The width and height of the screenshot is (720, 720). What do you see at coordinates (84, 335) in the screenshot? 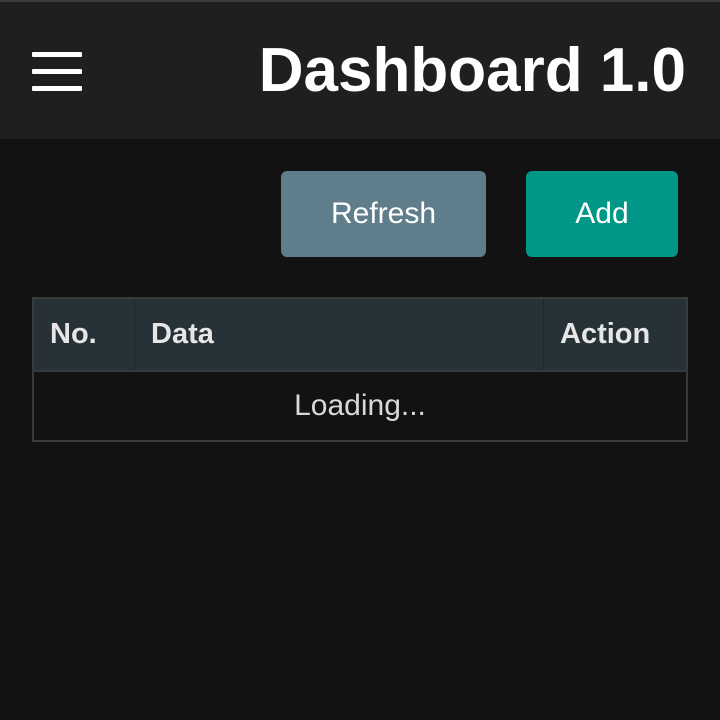
I see `column-header-no: No.` at bounding box center [84, 335].